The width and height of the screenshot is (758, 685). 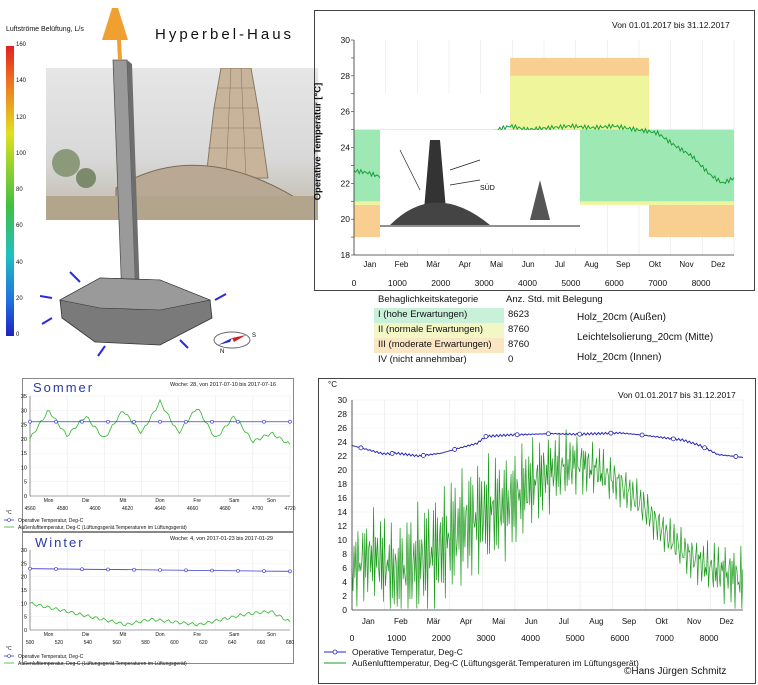 What do you see at coordinates (675, 671) in the screenshot?
I see `copyright: ©Hans Jürgen Schmitz` at bounding box center [675, 671].